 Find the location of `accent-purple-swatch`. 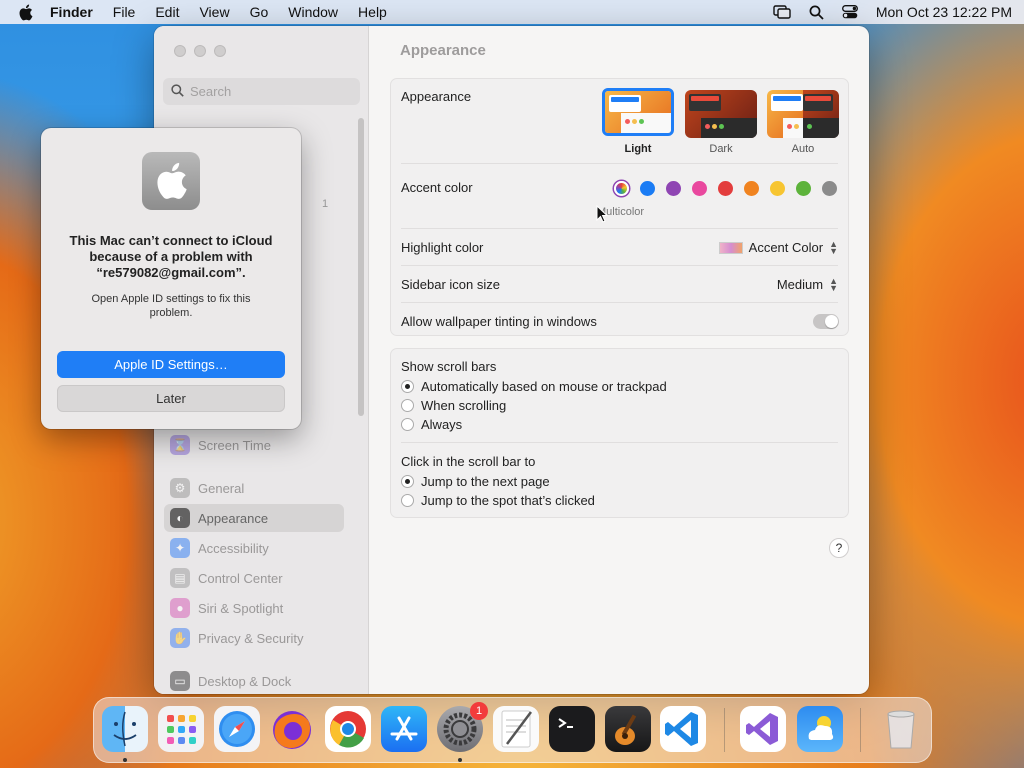

accent-purple-swatch is located at coordinates (673, 188).